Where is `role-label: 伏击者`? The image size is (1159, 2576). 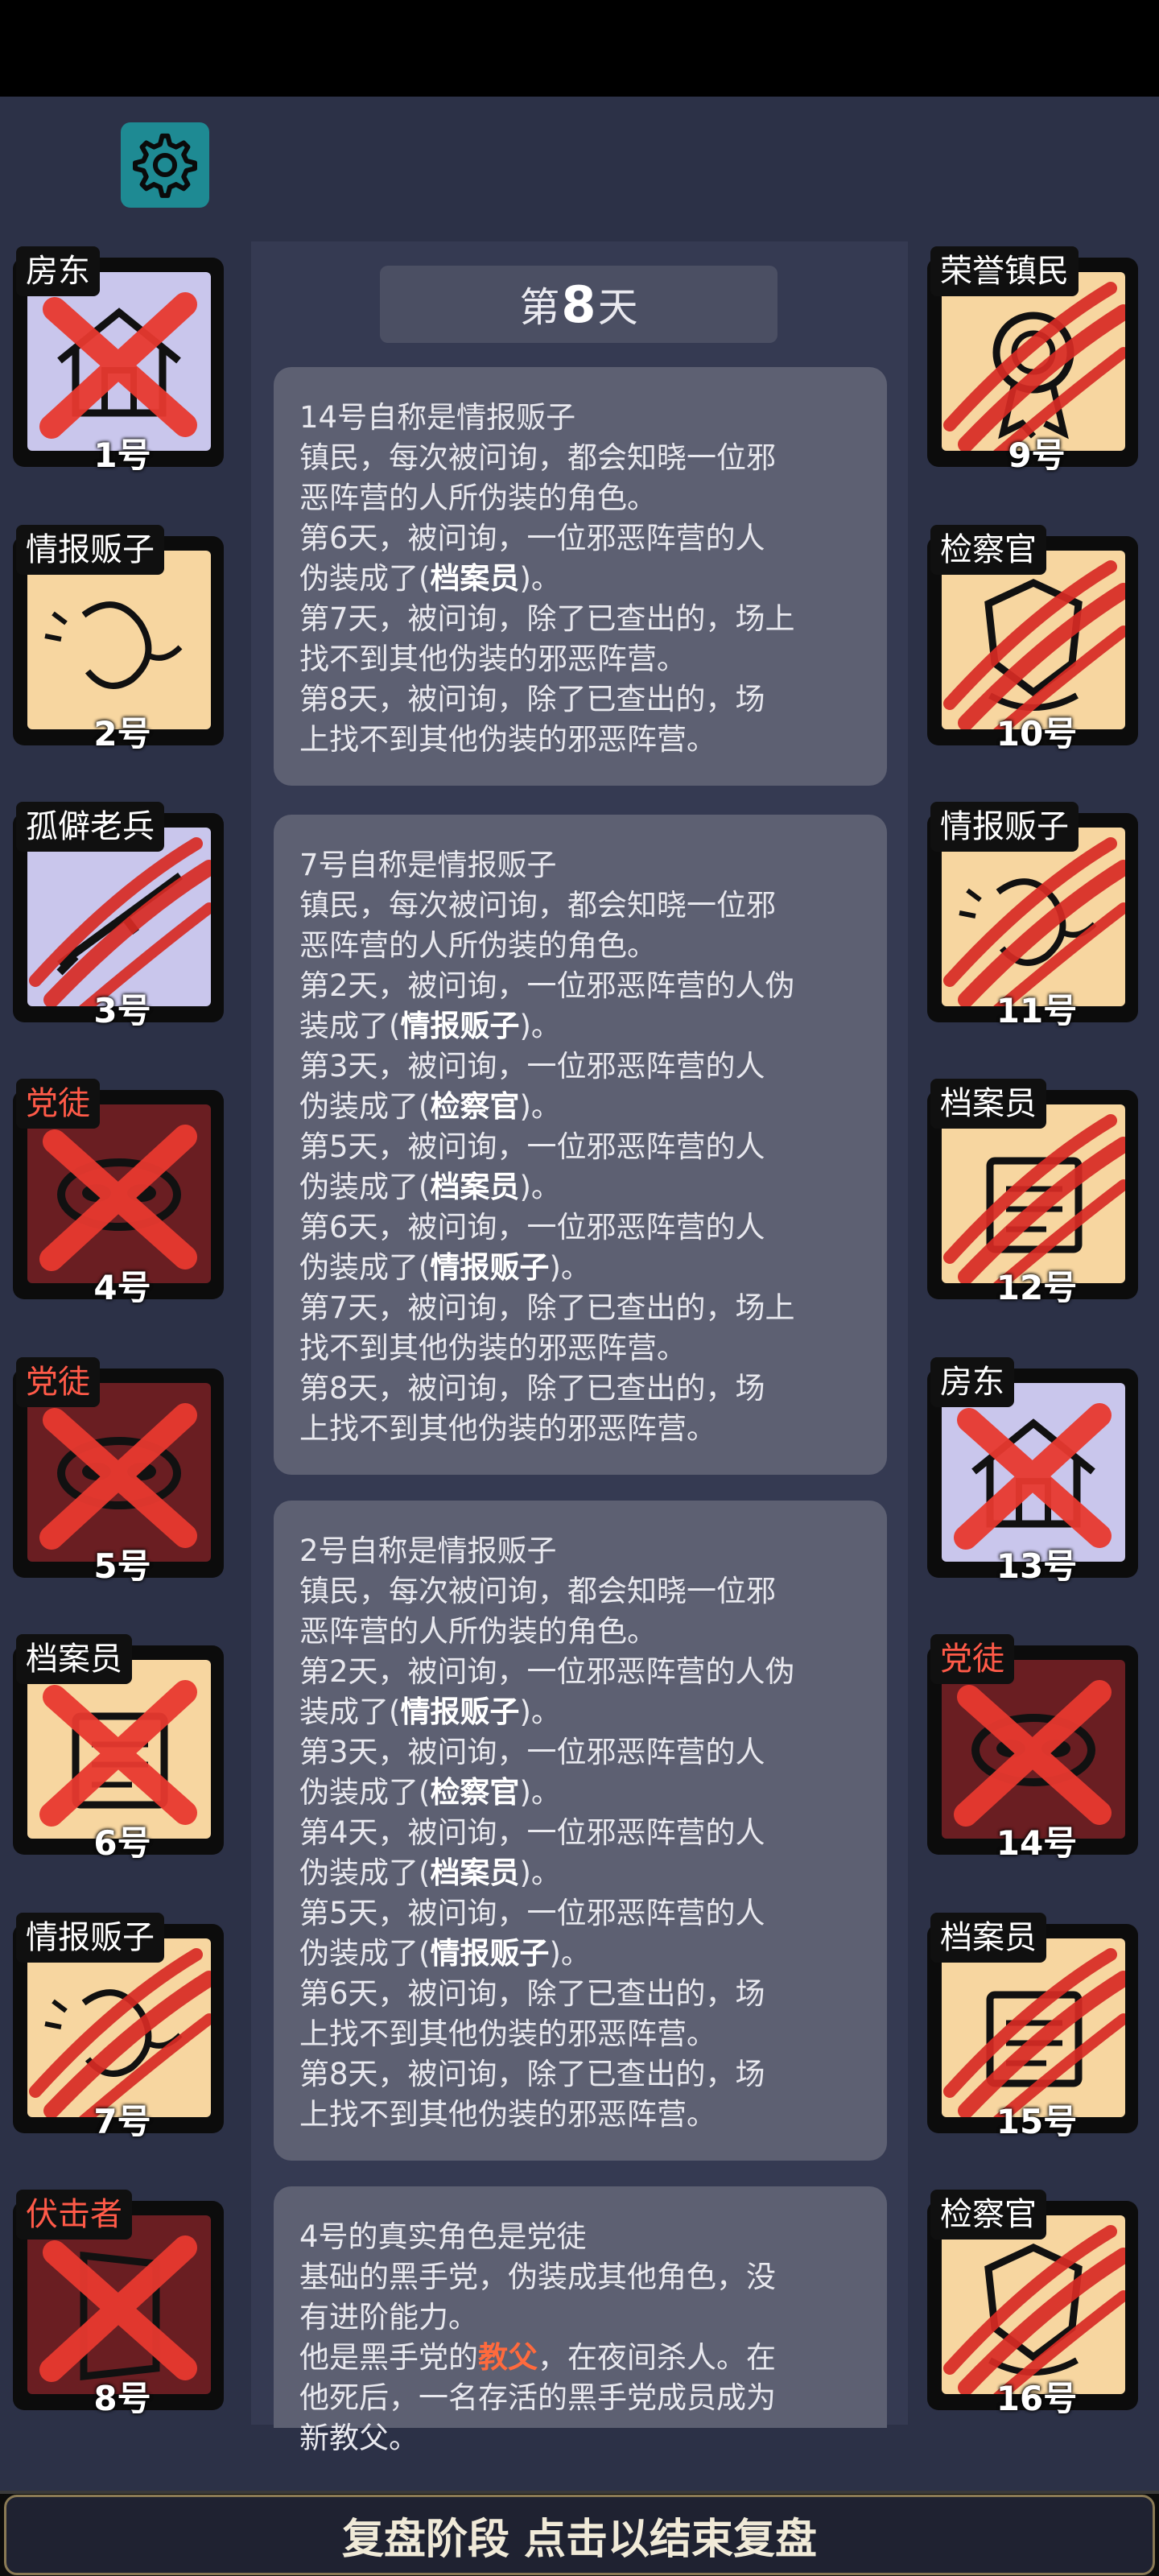
role-label: 伏击者 is located at coordinates (74, 2215).